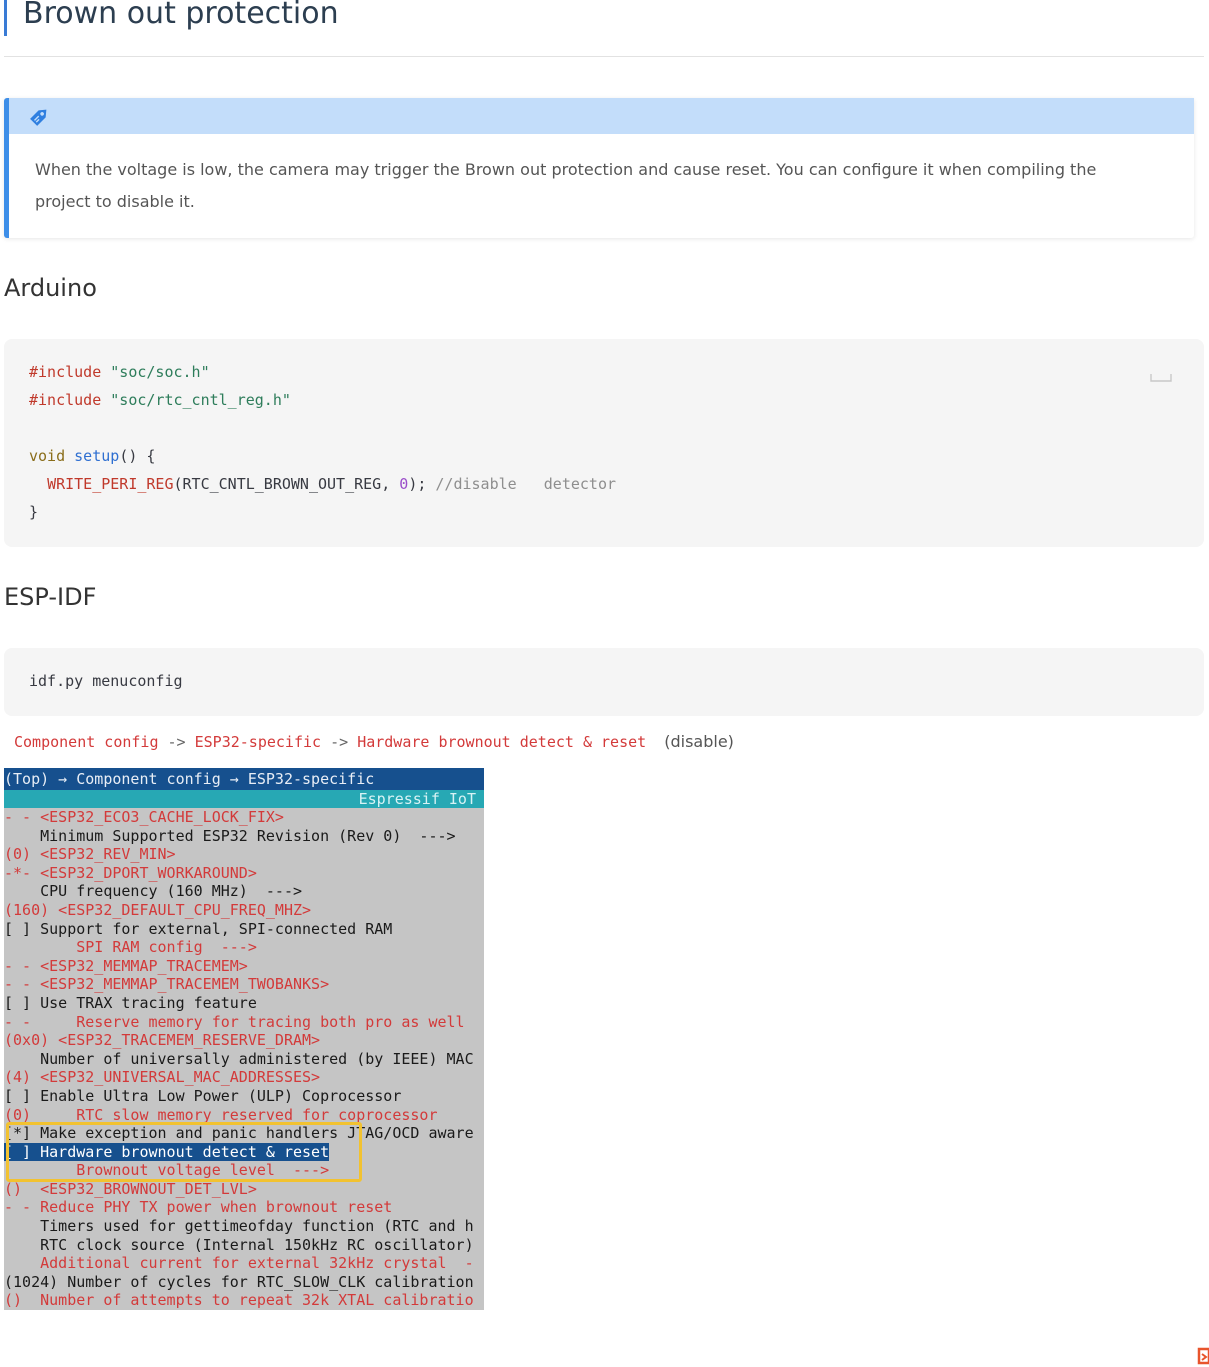  Describe the element at coordinates (137, 456) in the screenshot. I see `code-text: () {` at that location.